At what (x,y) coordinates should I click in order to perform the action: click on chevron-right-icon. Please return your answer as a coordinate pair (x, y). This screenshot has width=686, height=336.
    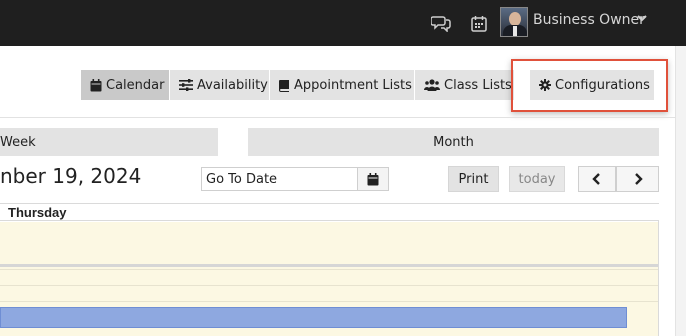
    Looking at the image, I should click on (638, 179).